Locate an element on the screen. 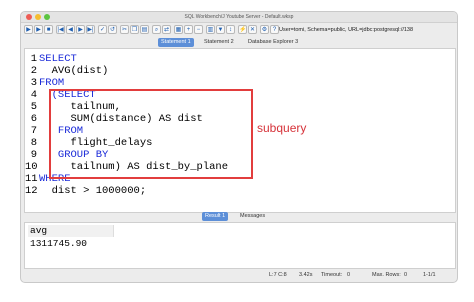  filter-icon: ▼ is located at coordinates (220, 29).